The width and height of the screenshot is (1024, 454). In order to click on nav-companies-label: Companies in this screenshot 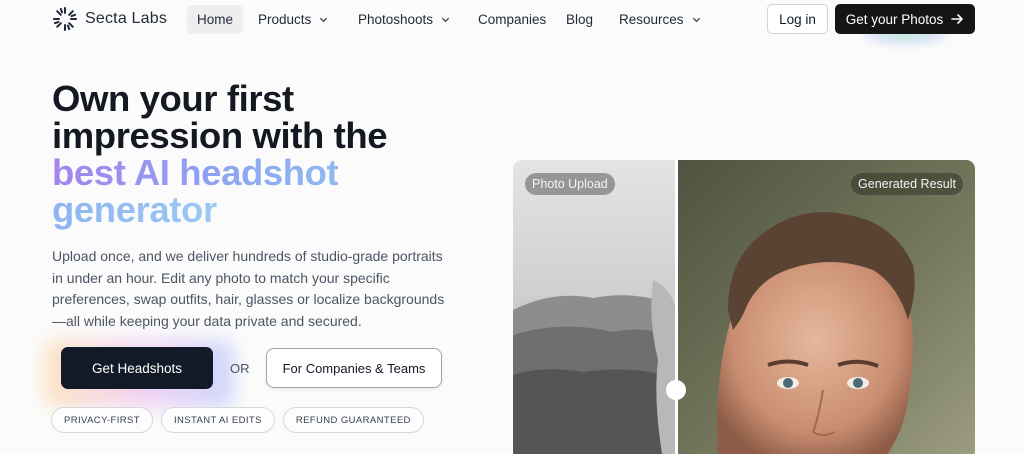, I will do `click(512, 19)`.